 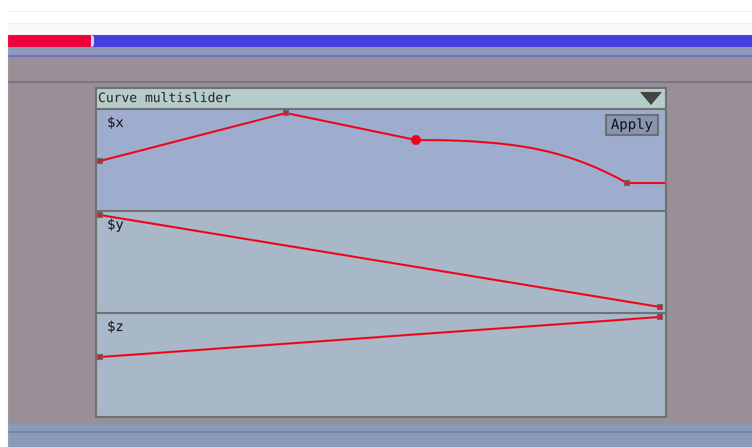 What do you see at coordinates (115, 225) in the screenshot?
I see `curve-label: $y` at bounding box center [115, 225].